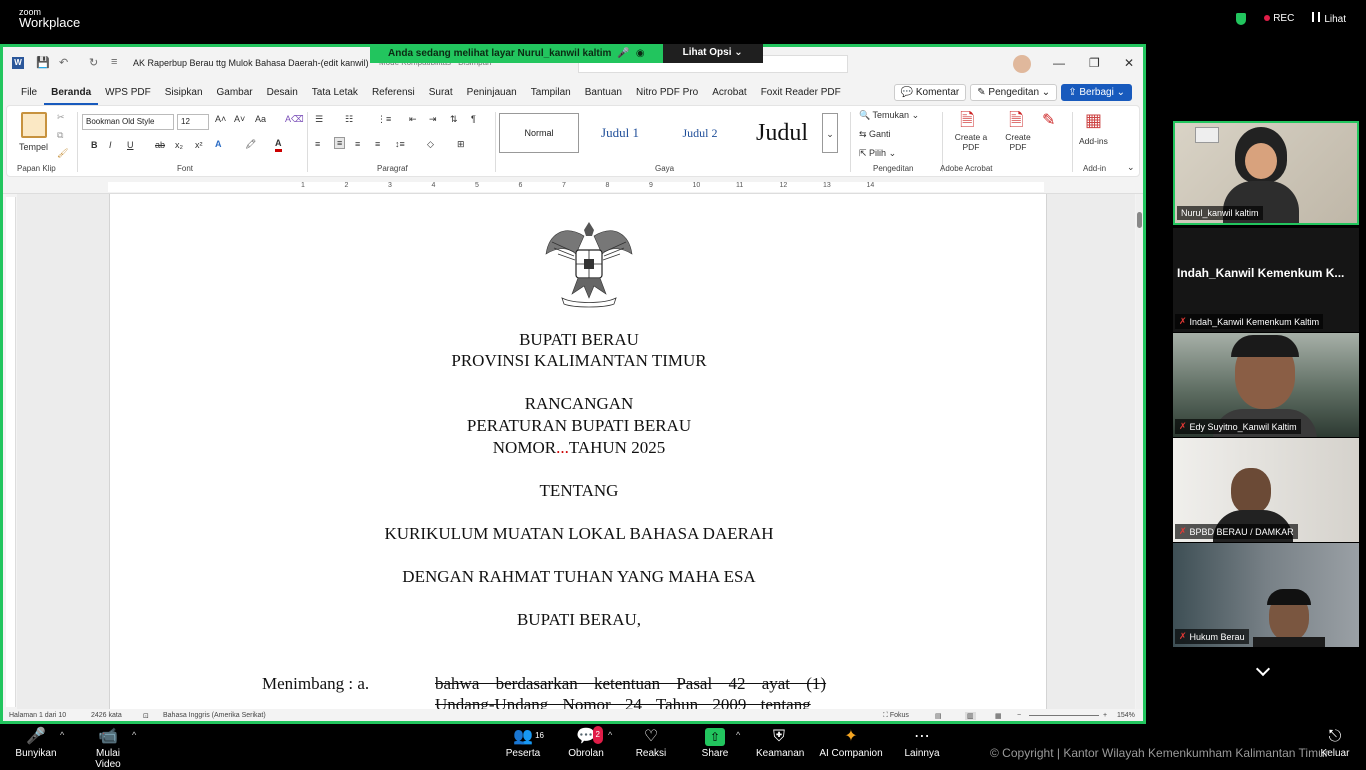  I want to click on style-heading-1: Judul 1, so click(620, 133).